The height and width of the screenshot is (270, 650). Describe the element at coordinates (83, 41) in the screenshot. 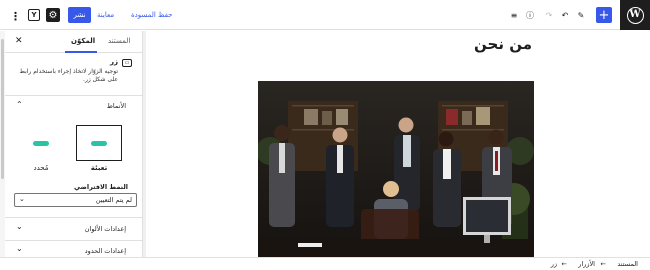

I see `tab-block: المكوّن` at that location.